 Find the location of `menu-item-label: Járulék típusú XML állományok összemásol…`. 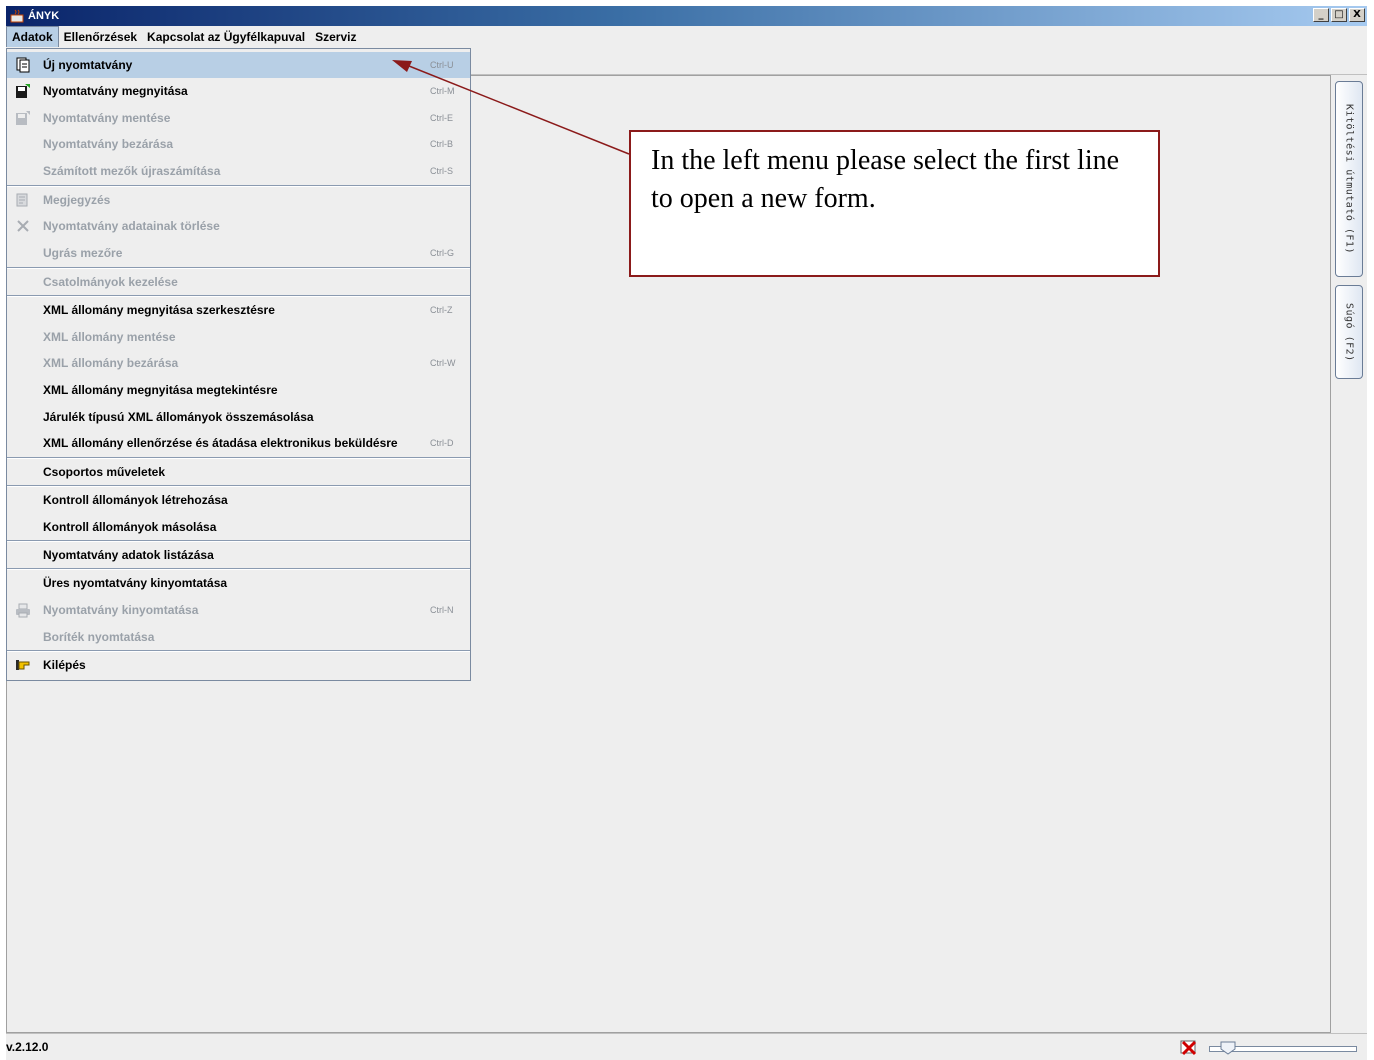

menu-item-label: Járulék típusú XML állományok összemásol… is located at coordinates (178, 417).